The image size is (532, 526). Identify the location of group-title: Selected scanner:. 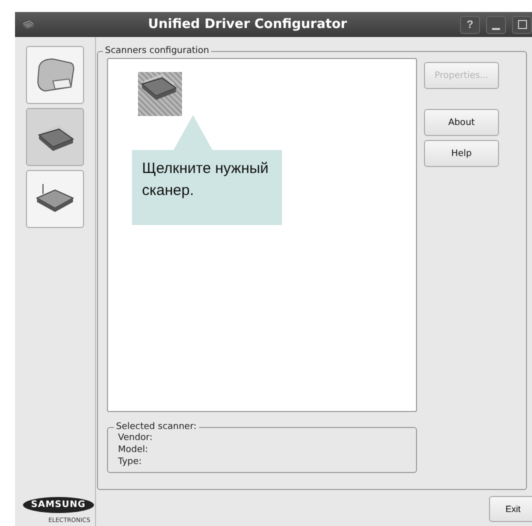
(156, 427).